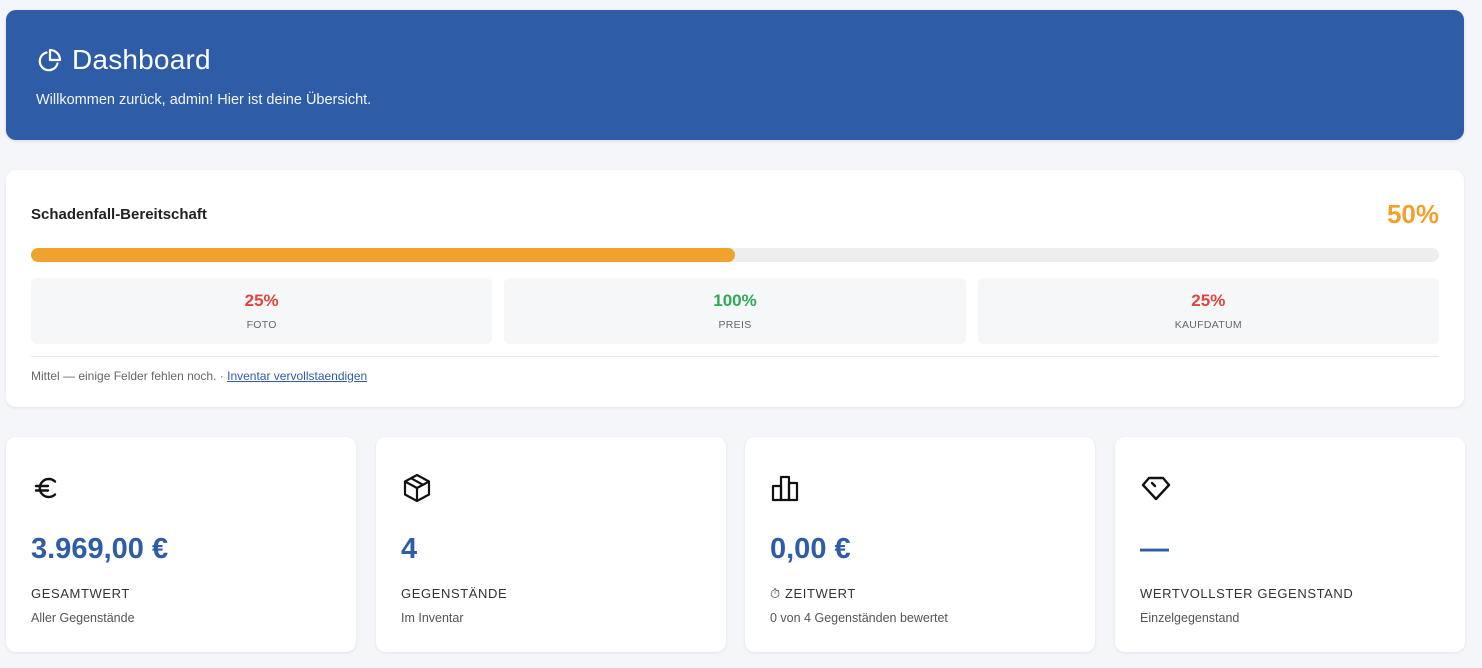 The height and width of the screenshot is (668, 1482). Describe the element at coordinates (859, 618) in the screenshot. I see `stat-subtext: 0 von 4 Gegenständen bewertet` at that location.